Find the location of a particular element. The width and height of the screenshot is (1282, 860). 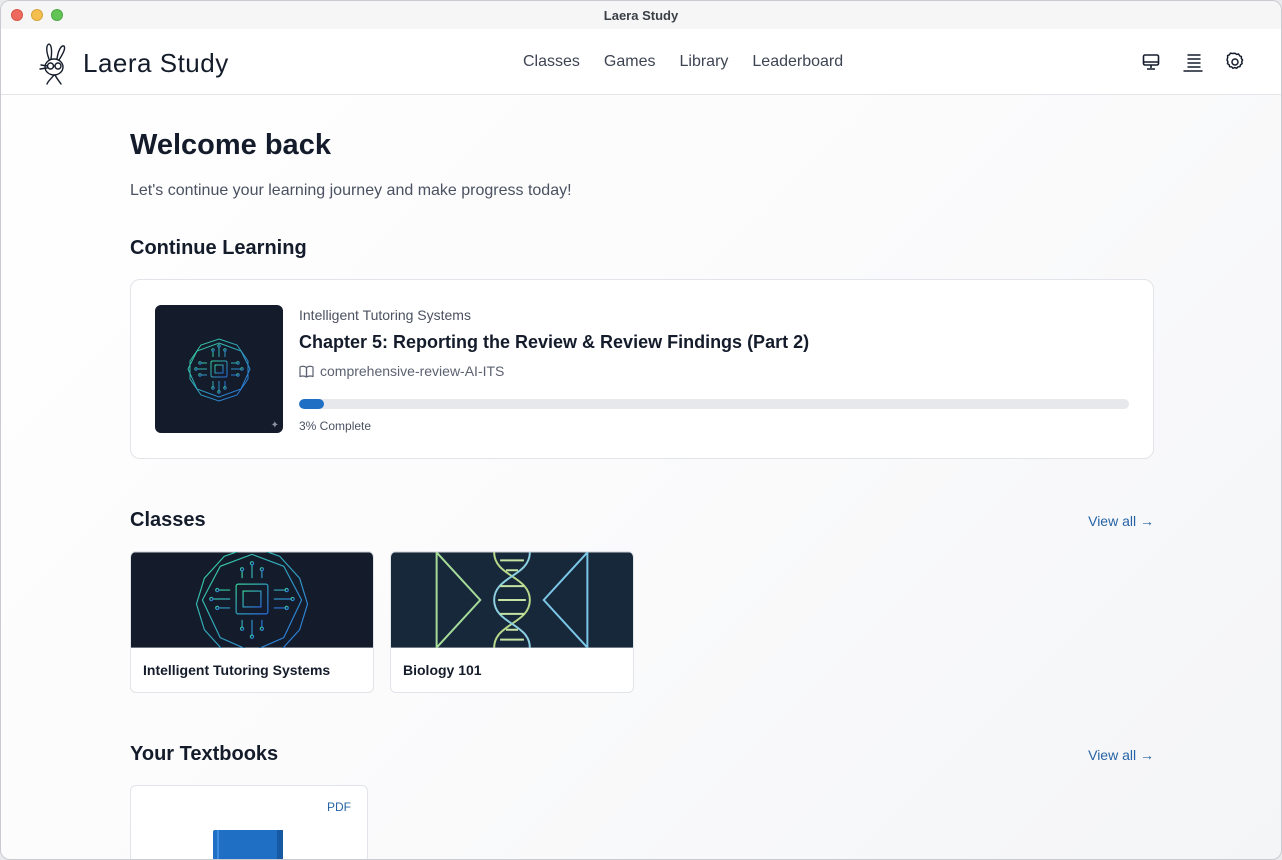

maximize-window-button is located at coordinates (57, 15).